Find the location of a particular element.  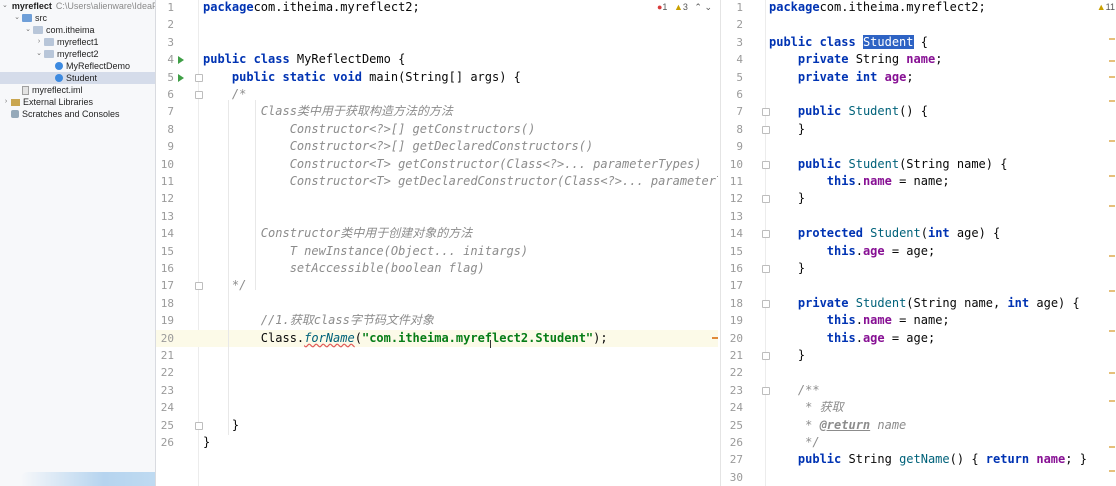

line-number: 20 is located at coordinates (165, 338).